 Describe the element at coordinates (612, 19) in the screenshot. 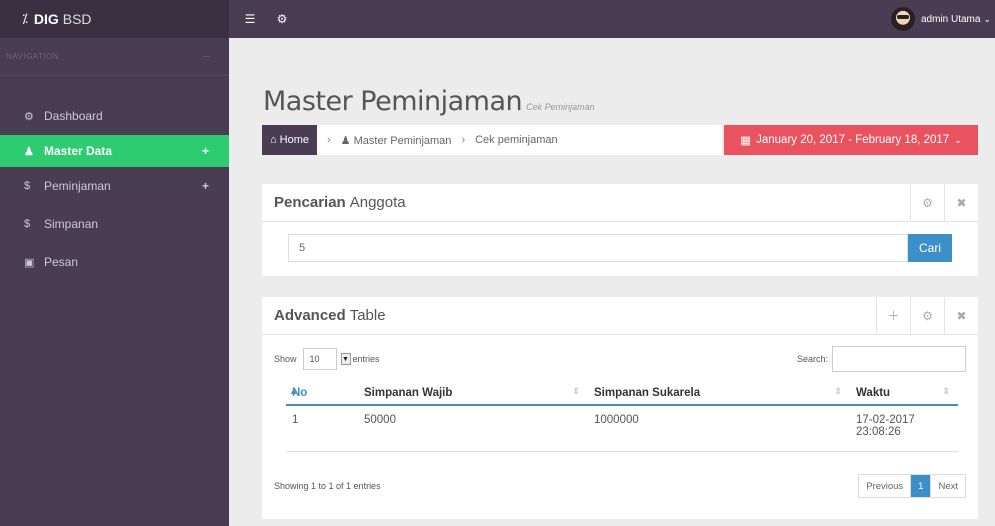

I see `topbar: ☰ ⚙ admin Utama ⌄` at that location.